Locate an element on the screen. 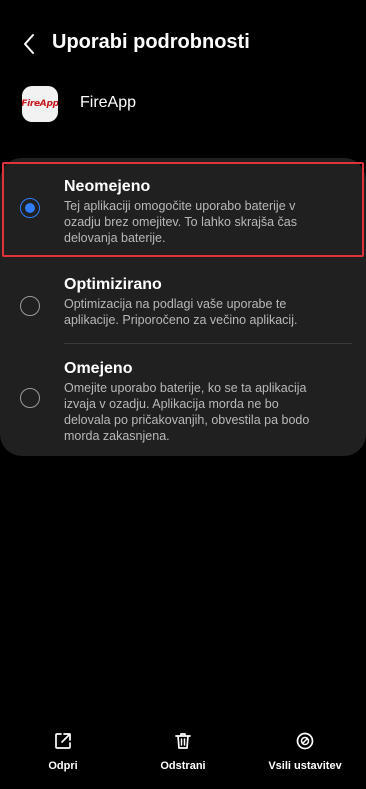 This screenshot has width=366, height=789. header: Uporabi podrobnosti is located at coordinates (183, 44).